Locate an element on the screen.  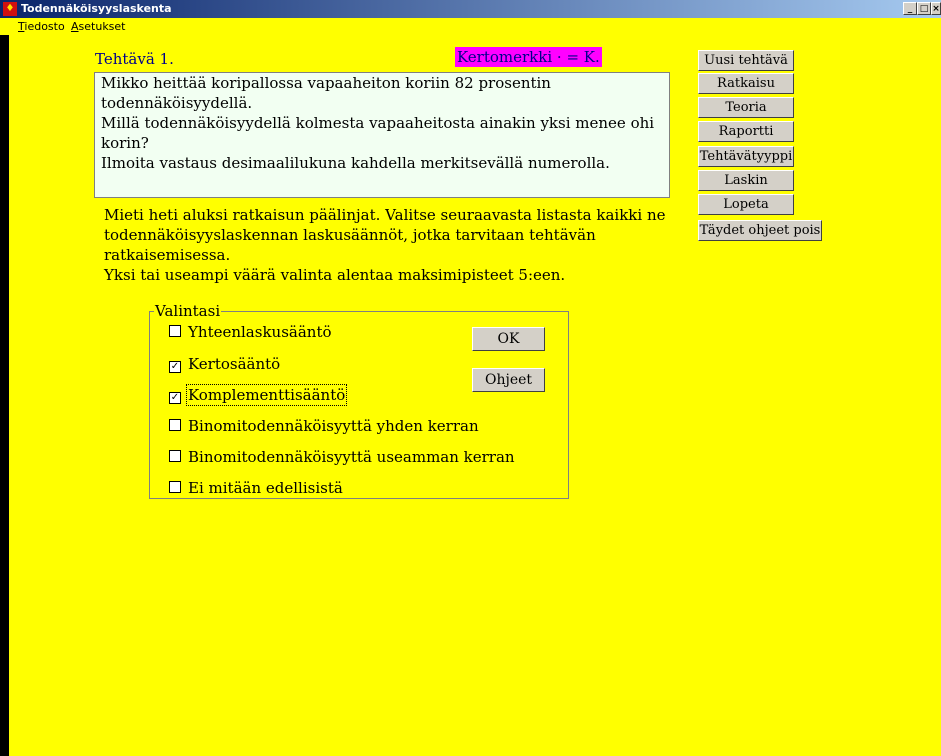
checkbox-none-of-above: Ei mitään edellisistä is located at coordinates (256, 488).